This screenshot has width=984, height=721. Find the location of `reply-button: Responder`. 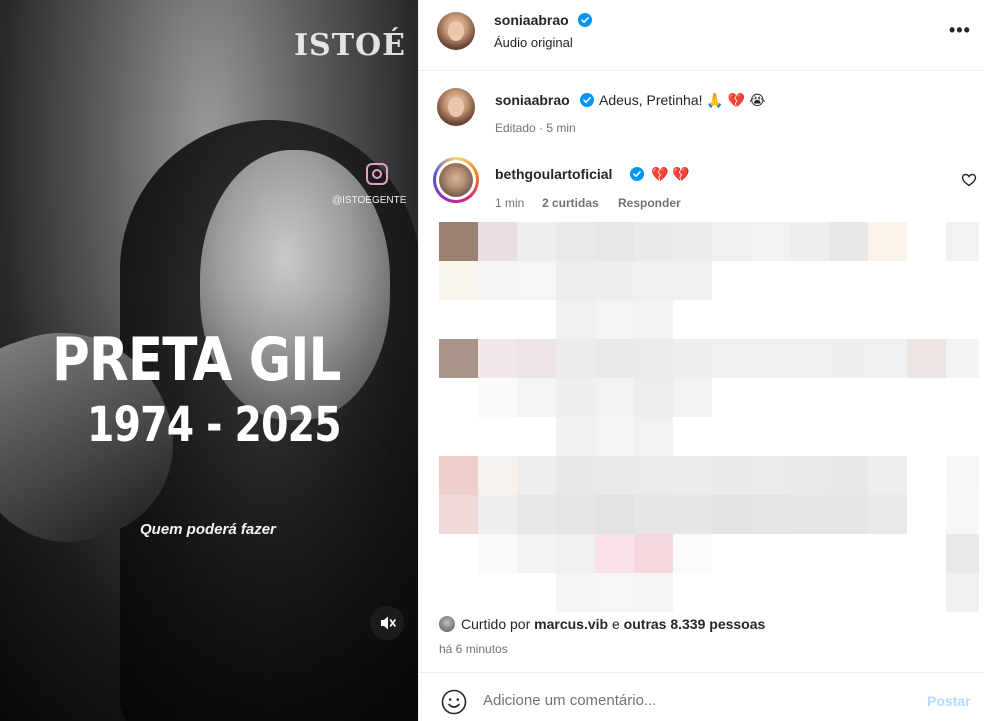

reply-button: Responder is located at coordinates (649, 203).